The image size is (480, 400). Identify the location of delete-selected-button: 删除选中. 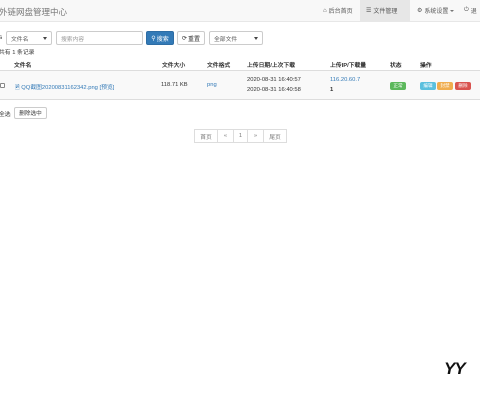
(30, 113).